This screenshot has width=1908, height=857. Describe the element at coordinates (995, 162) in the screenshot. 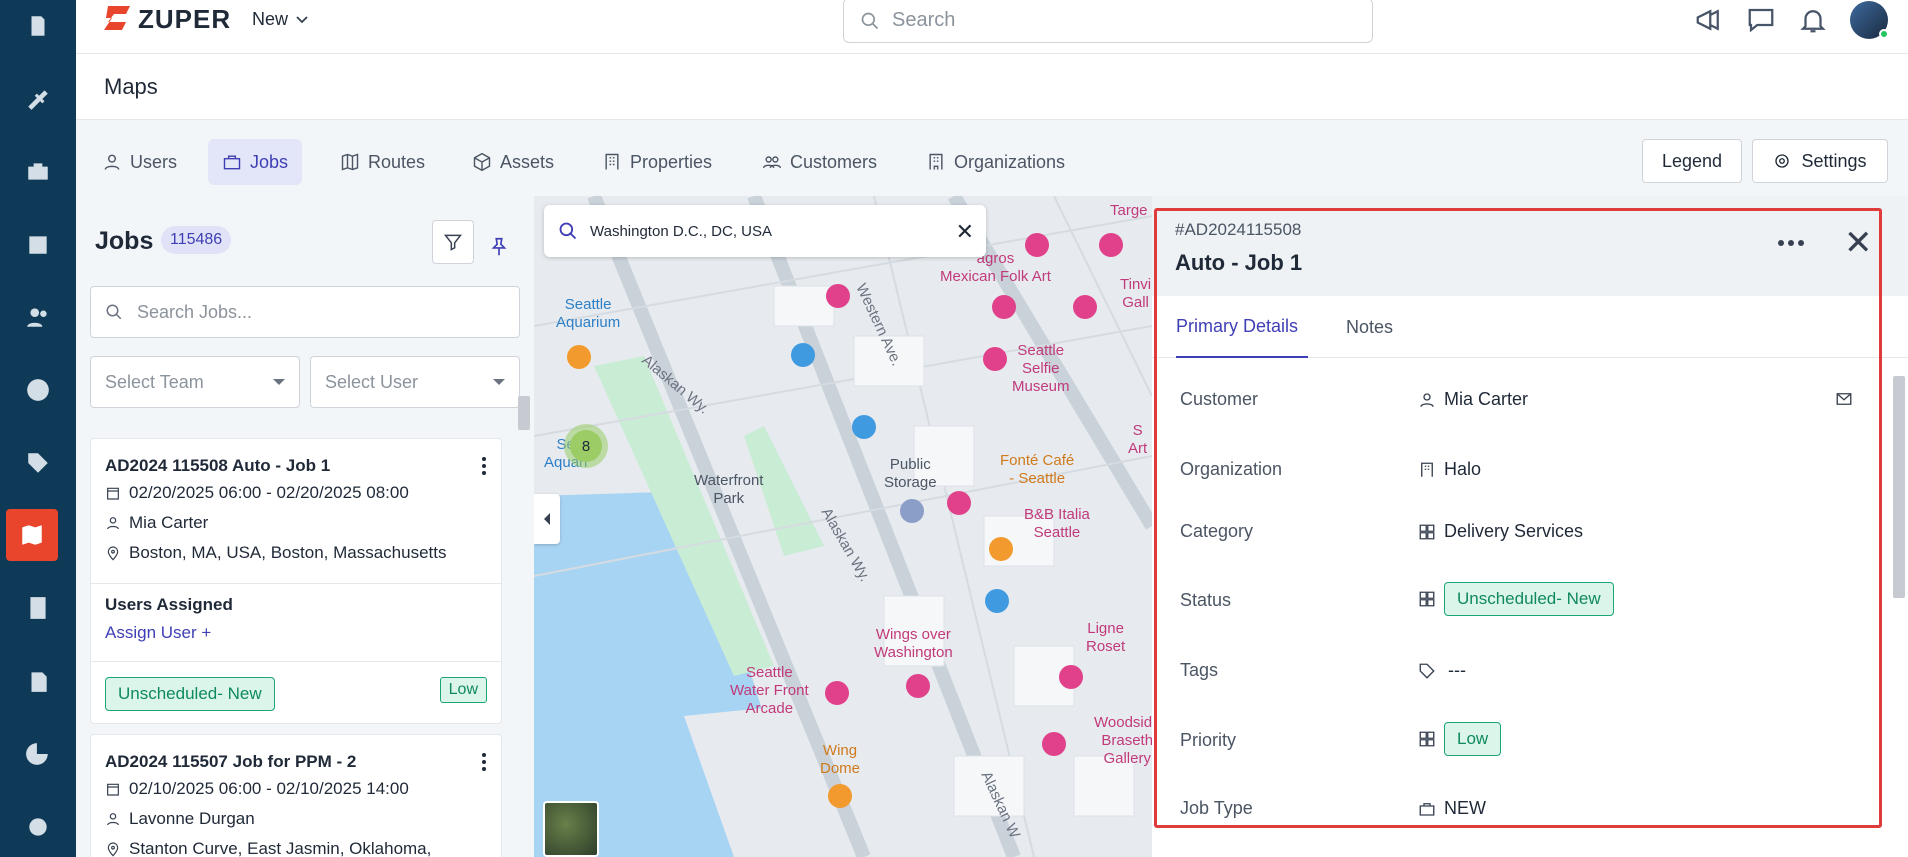

I see `tab-organizations: Organizations` at that location.